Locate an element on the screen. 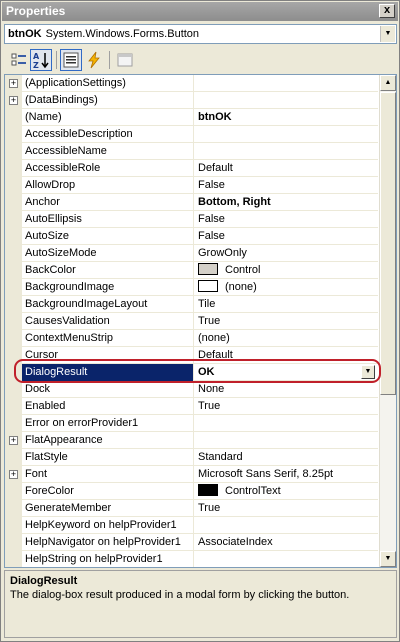  scroll-down-arrow-icon: ▼ is located at coordinates (388, 559).